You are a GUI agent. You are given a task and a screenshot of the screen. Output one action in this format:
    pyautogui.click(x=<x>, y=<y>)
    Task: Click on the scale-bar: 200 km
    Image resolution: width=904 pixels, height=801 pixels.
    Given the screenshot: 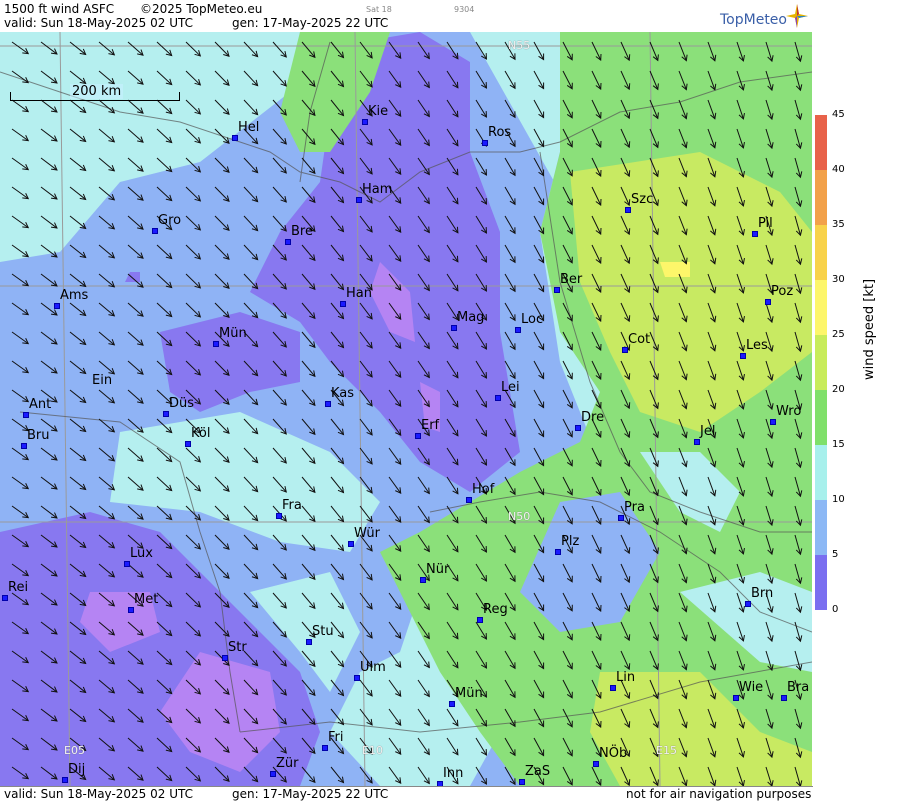 What is the action you would take?
    pyautogui.click(x=95, y=93)
    